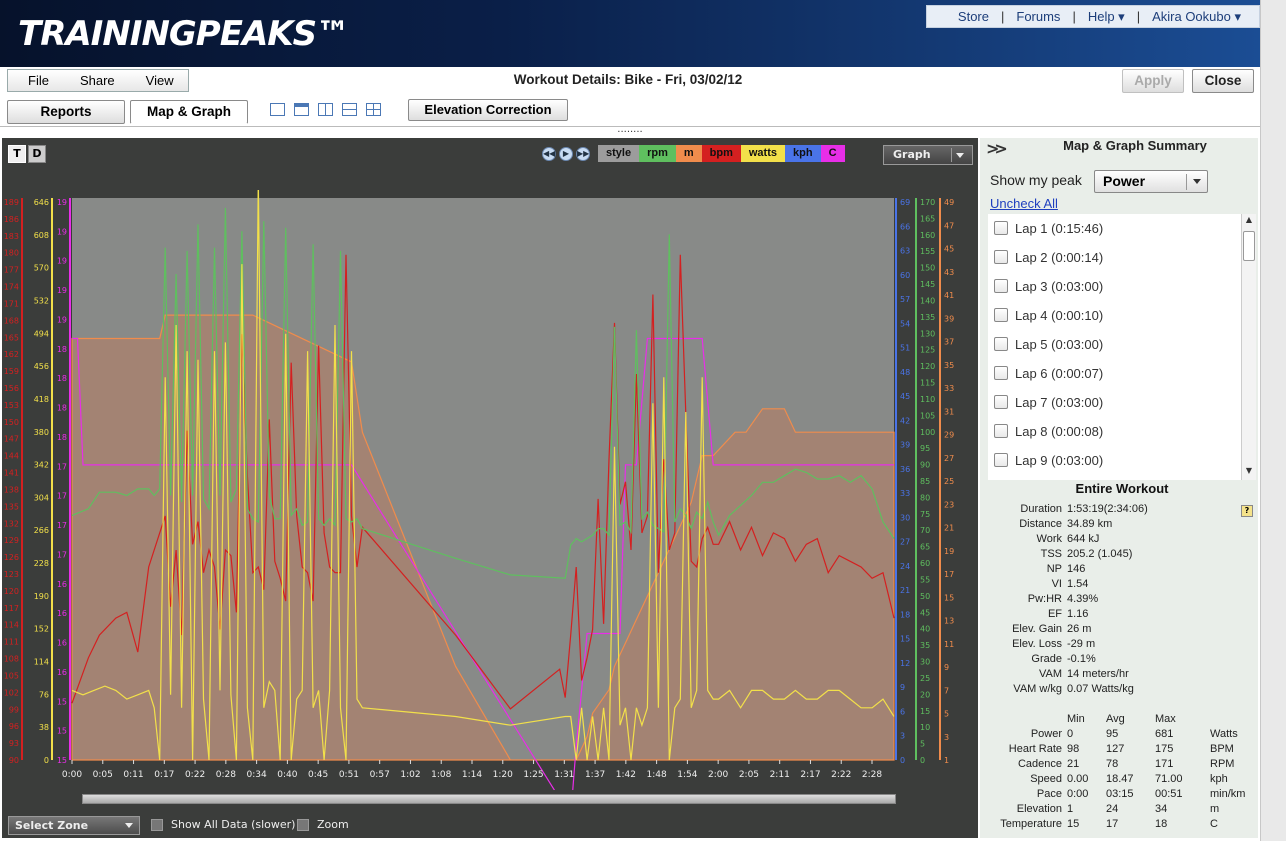  Describe the element at coordinates (103, 775) in the screenshot. I see `x-tick-label: 0:05` at that location.